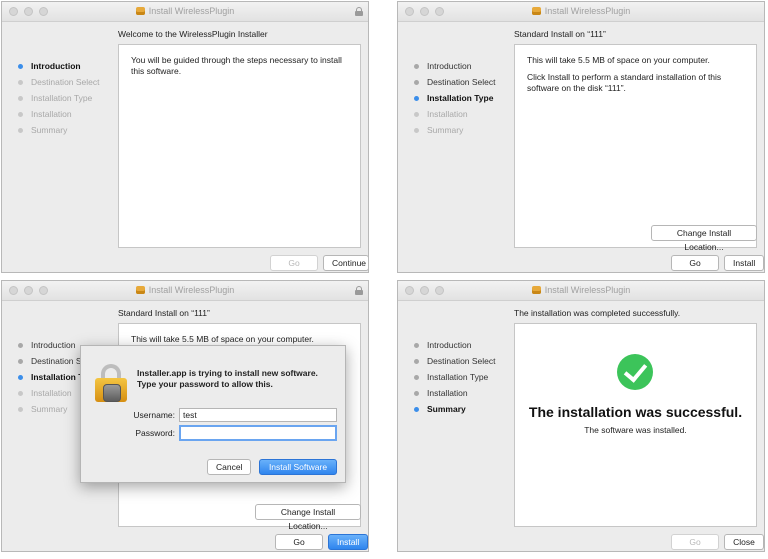  I want to click on pane-header: Standard Install on “111”, so click(164, 313).